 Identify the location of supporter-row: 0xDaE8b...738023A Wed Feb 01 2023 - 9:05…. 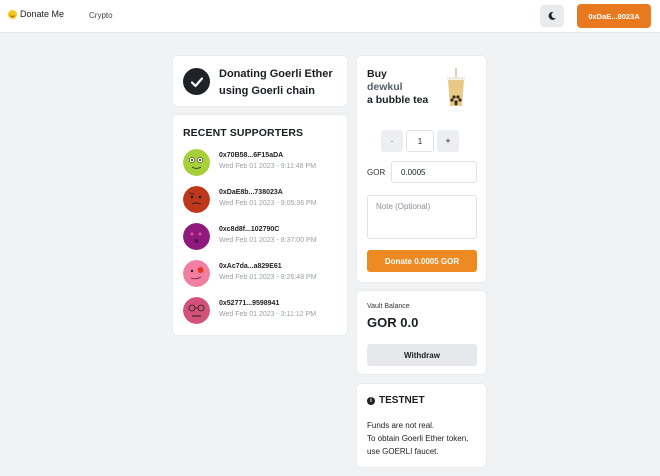
(263, 201).